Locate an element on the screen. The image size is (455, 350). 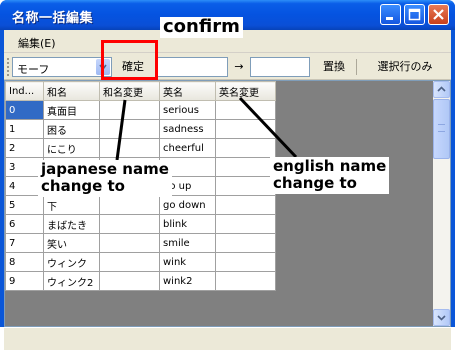
annotation-confirm: confirm is located at coordinates (201, 27).